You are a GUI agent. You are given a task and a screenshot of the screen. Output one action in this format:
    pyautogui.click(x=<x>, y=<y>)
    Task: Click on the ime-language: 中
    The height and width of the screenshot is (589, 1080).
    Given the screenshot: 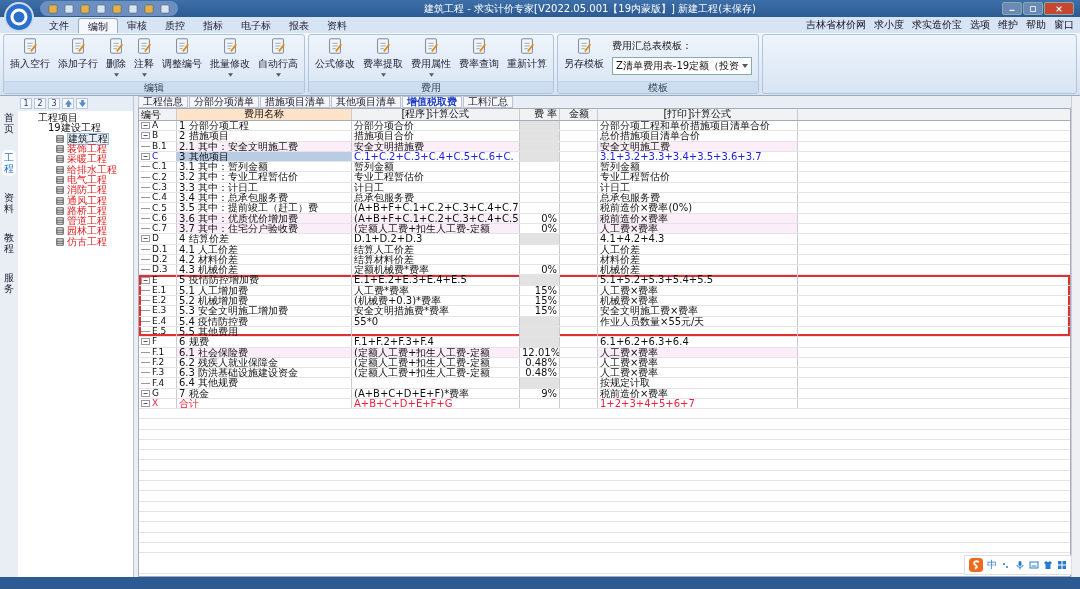 What is the action you would take?
    pyautogui.click(x=992, y=565)
    